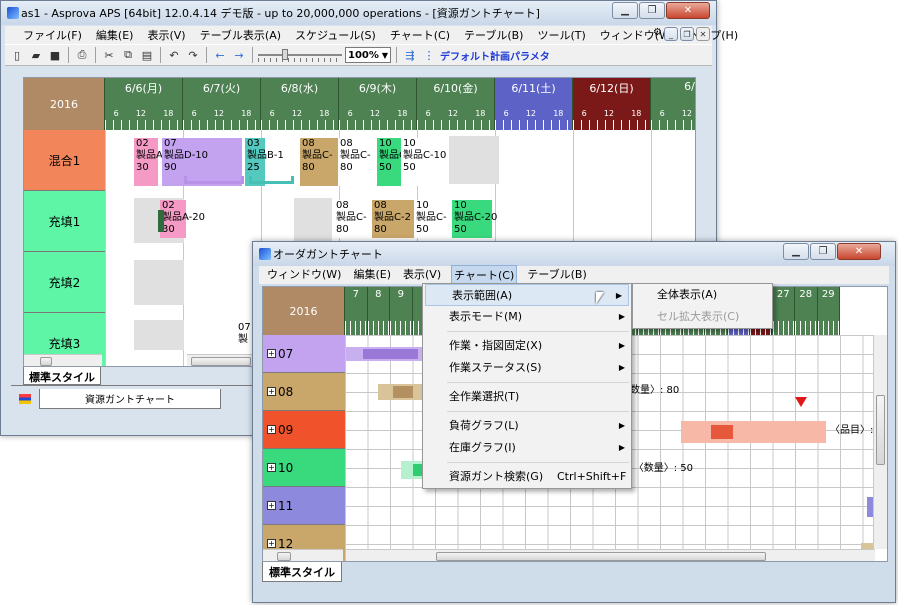  Describe the element at coordinates (702, 317) in the screenshot. I see `submenu-item: セル拡大表示(C)` at that location.